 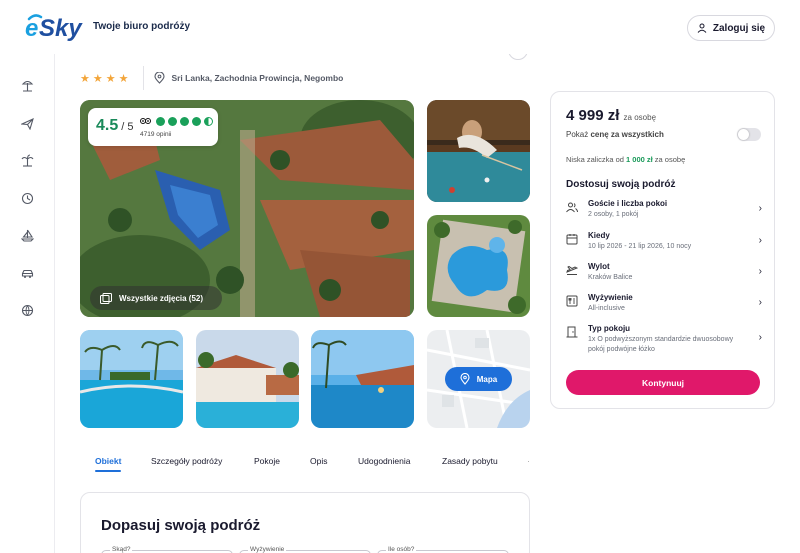 What do you see at coordinates (156, 134) in the screenshot?
I see `review-count: 4719 opinii` at bounding box center [156, 134].